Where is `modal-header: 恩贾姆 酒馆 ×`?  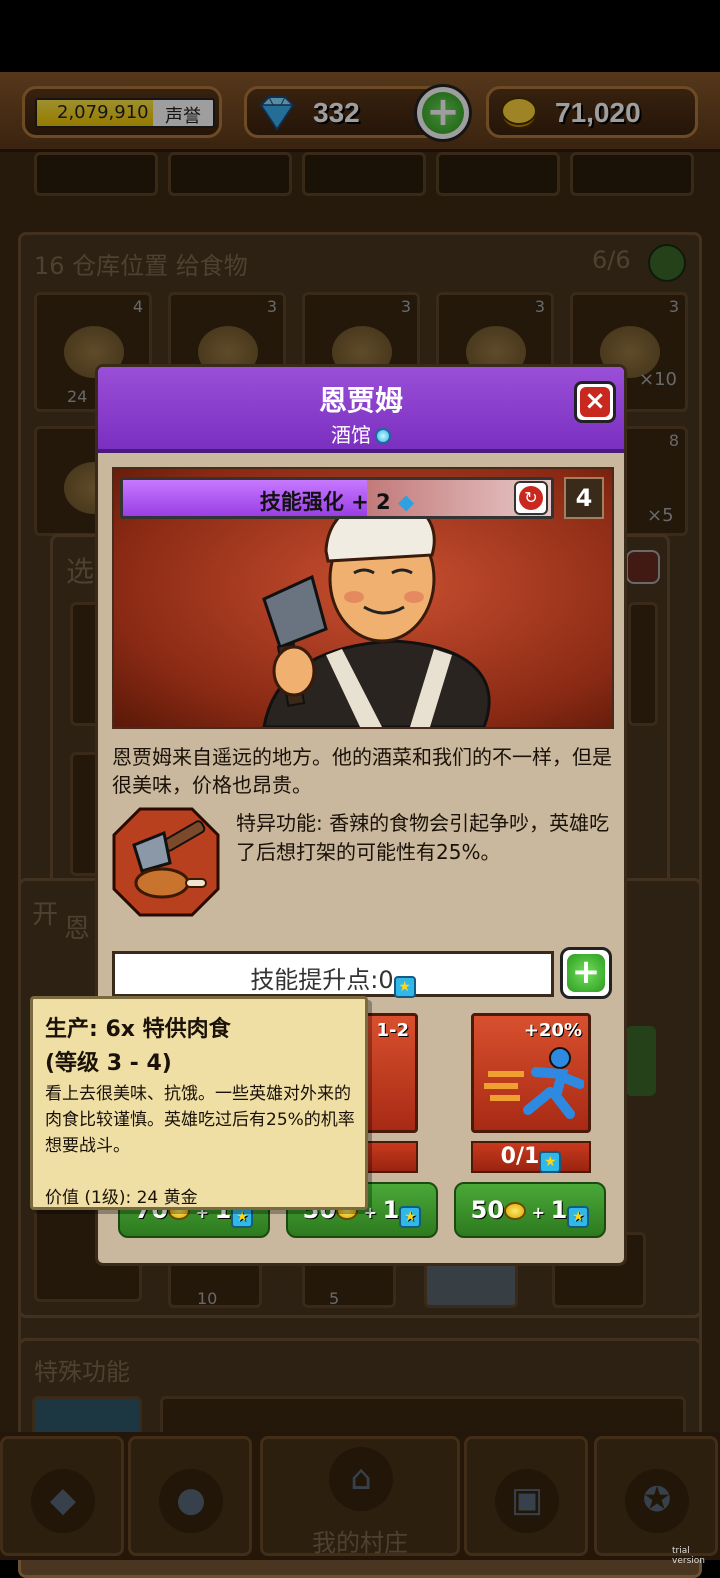 modal-header: 恩贾姆 酒馆 × is located at coordinates (361, 410).